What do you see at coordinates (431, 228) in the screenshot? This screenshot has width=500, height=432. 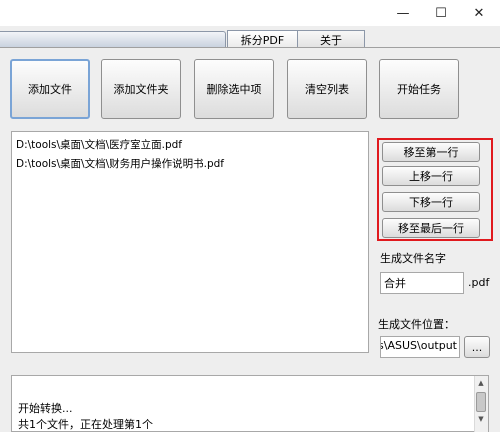 I see `move-to-last-button: 移至最后一行` at bounding box center [431, 228].